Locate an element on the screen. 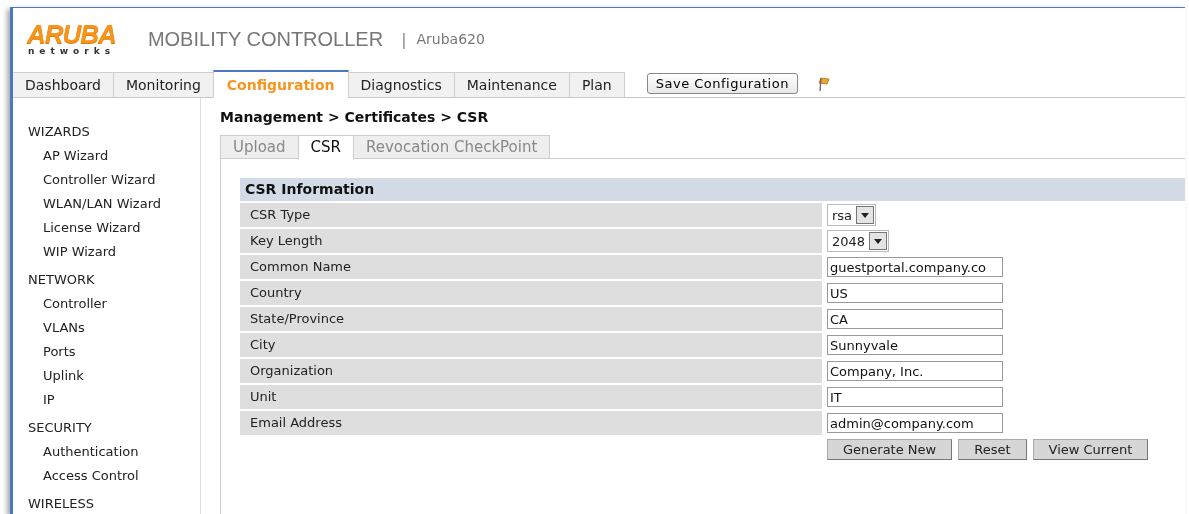  sidebar-item: Access Control is located at coordinates (76, 476).